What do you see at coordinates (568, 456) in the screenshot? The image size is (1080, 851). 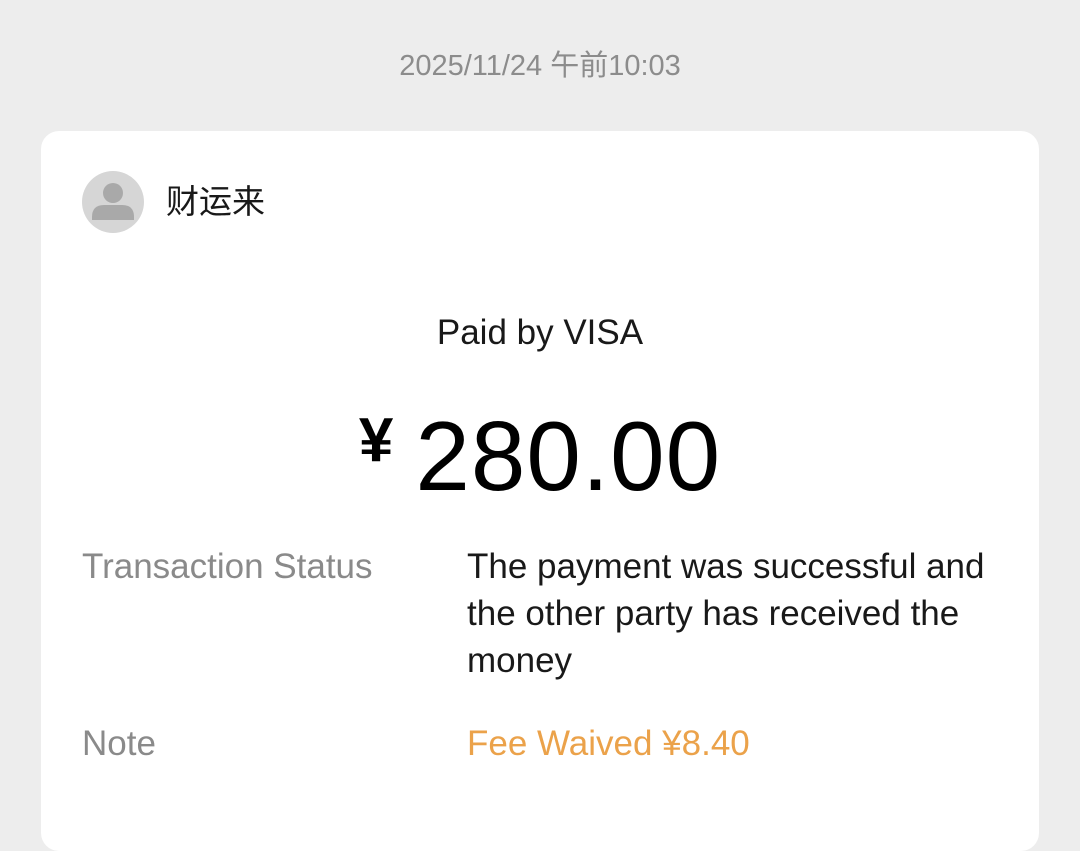 I see `amount-value: 280.00` at bounding box center [568, 456].